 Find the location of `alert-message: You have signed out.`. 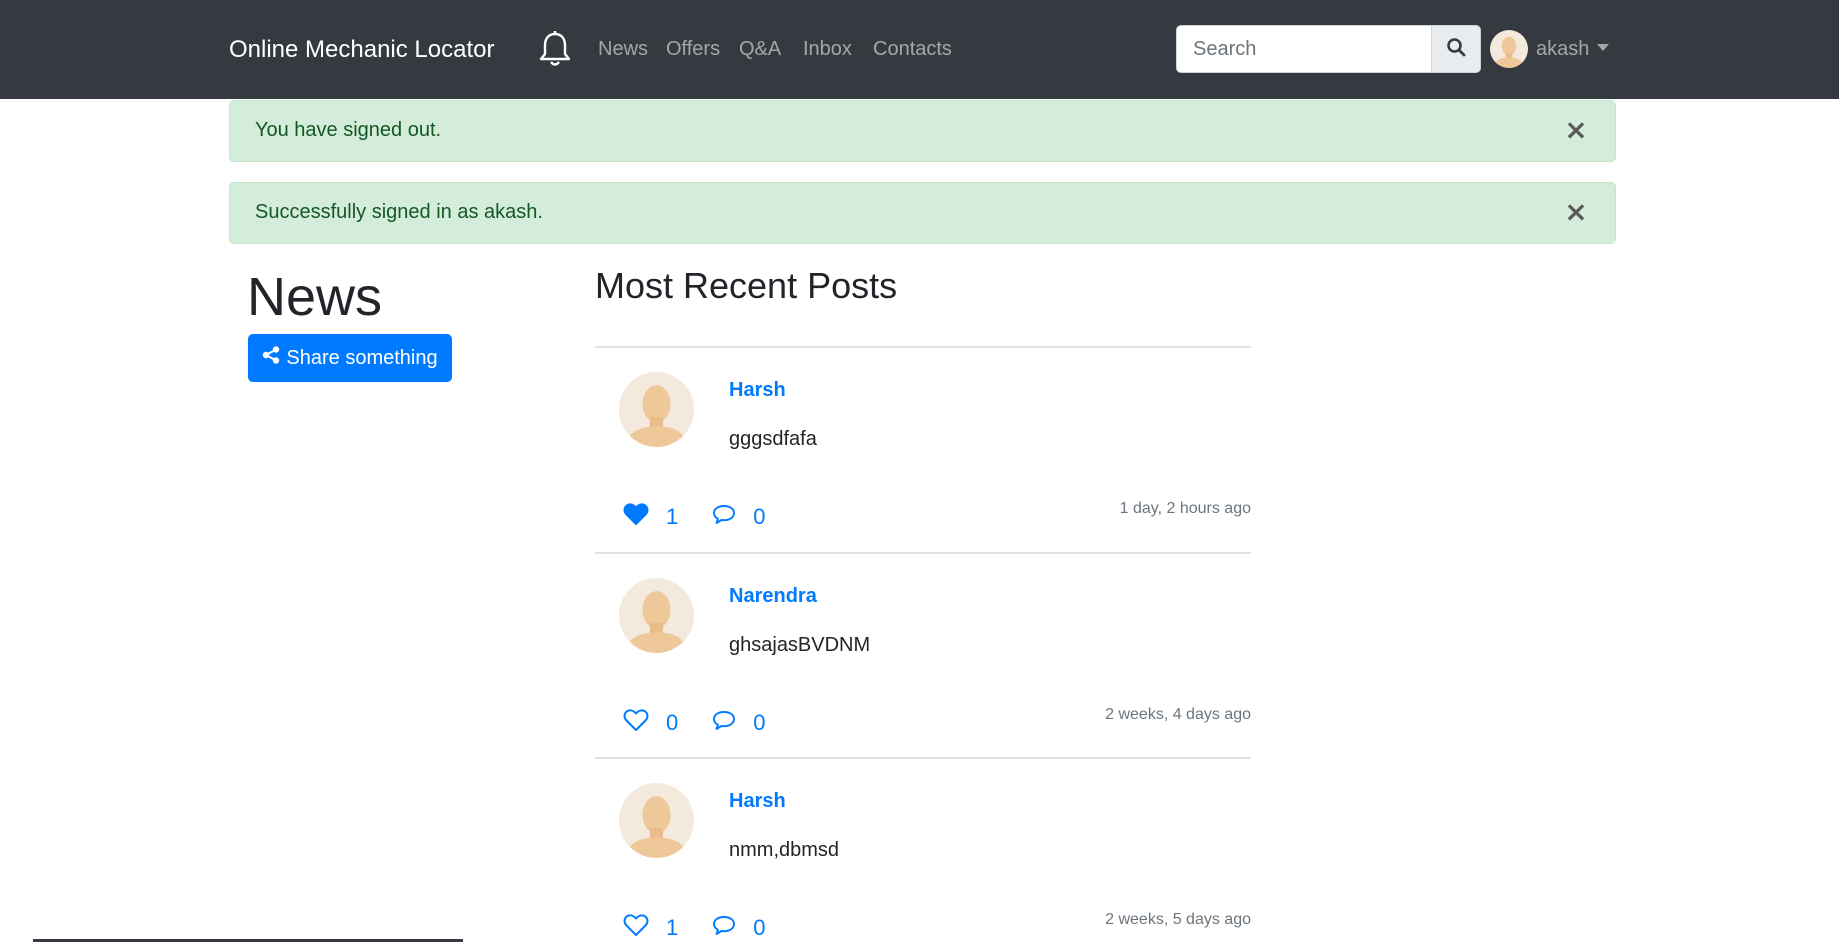

alert-message: You have signed out. is located at coordinates (348, 130).